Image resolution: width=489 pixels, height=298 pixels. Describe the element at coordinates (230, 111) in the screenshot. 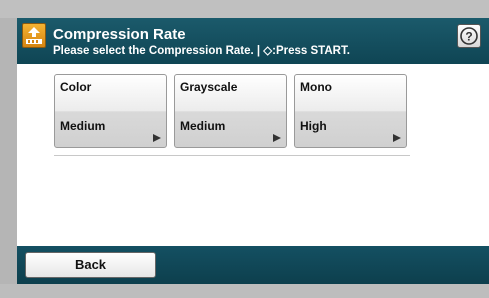

I see `grayscale-compression-button: Grayscale Medium` at that location.